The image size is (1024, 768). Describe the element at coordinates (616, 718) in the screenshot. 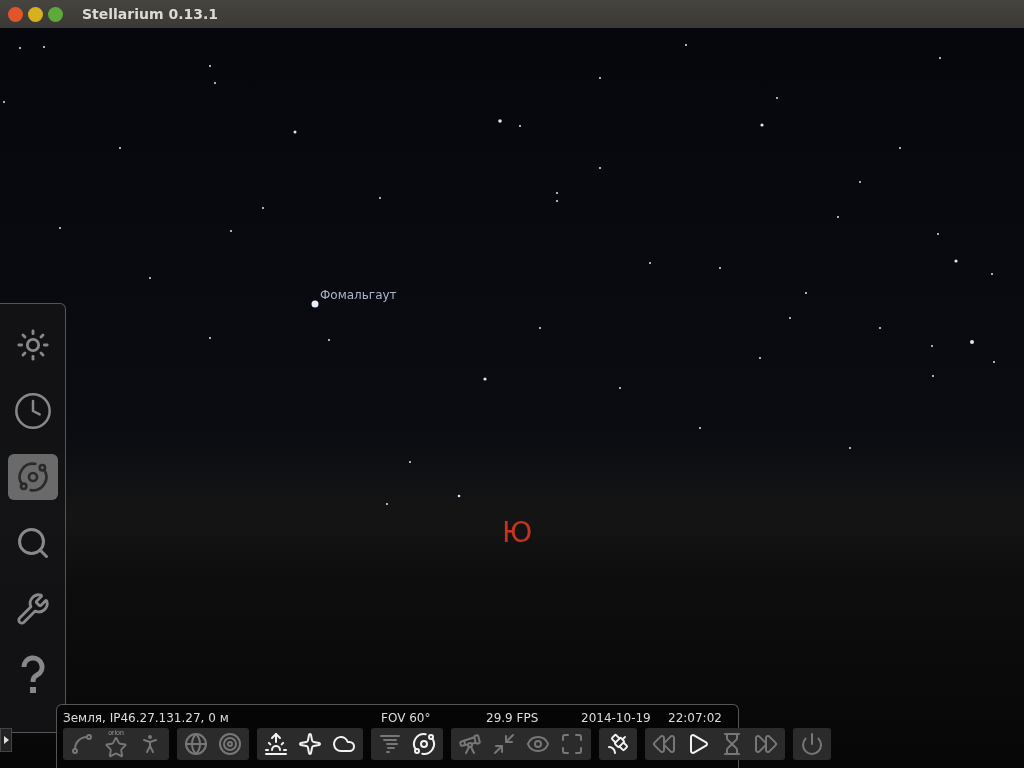

I see `date-text: 2014-10-19` at that location.